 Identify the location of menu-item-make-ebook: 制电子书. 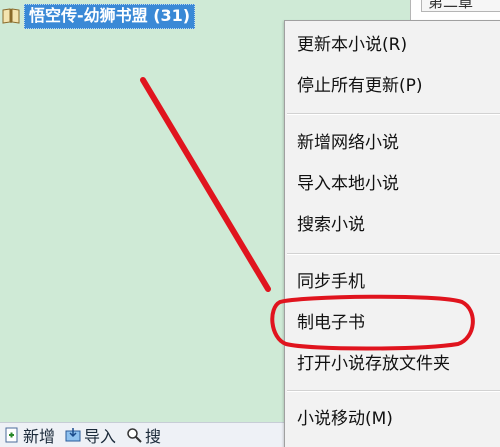
(331, 323).